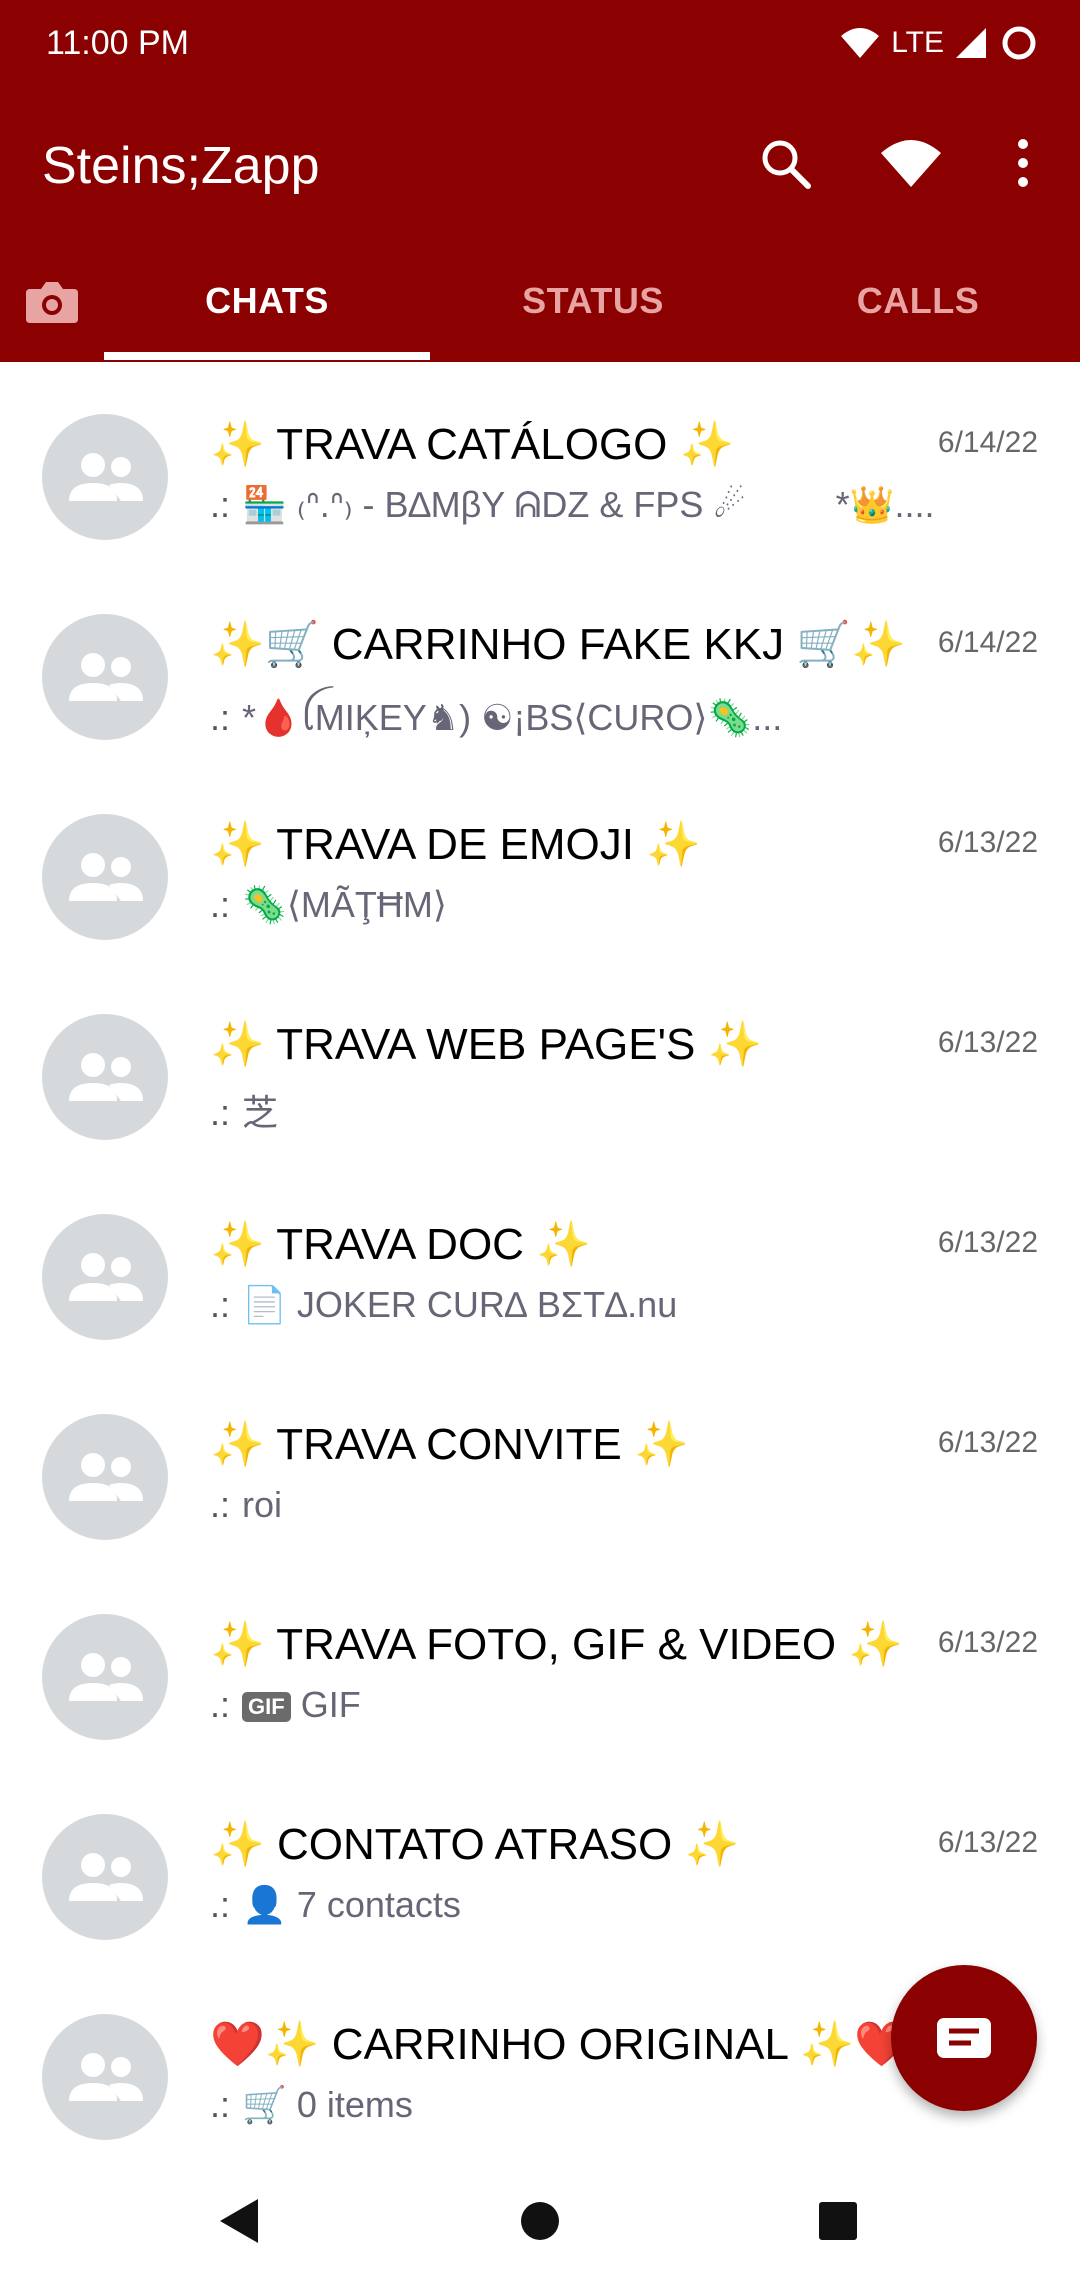  I want to click on chat-preview: .: GIF GIF, so click(285, 1705).